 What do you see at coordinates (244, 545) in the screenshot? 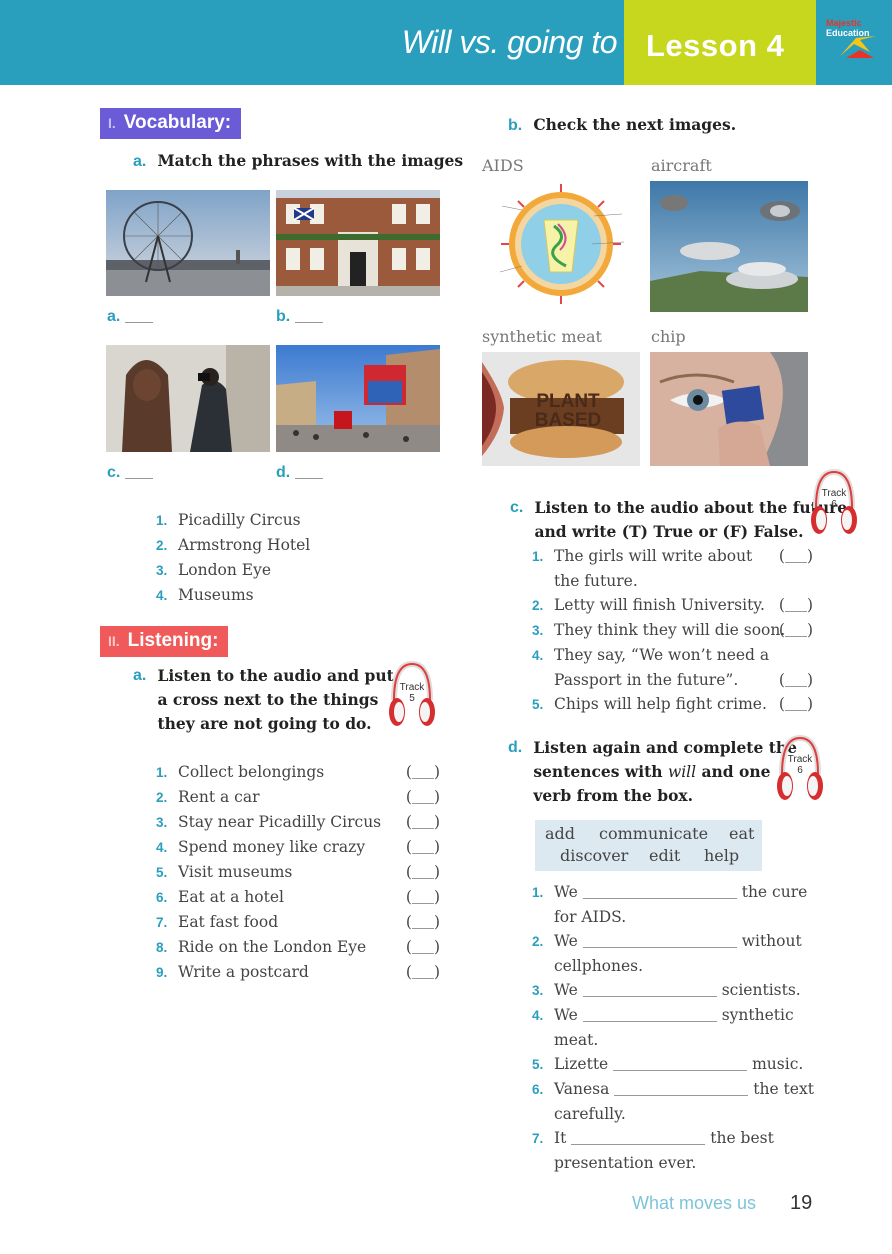
I see `item-text: Armstrong Hotel` at bounding box center [244, 545].